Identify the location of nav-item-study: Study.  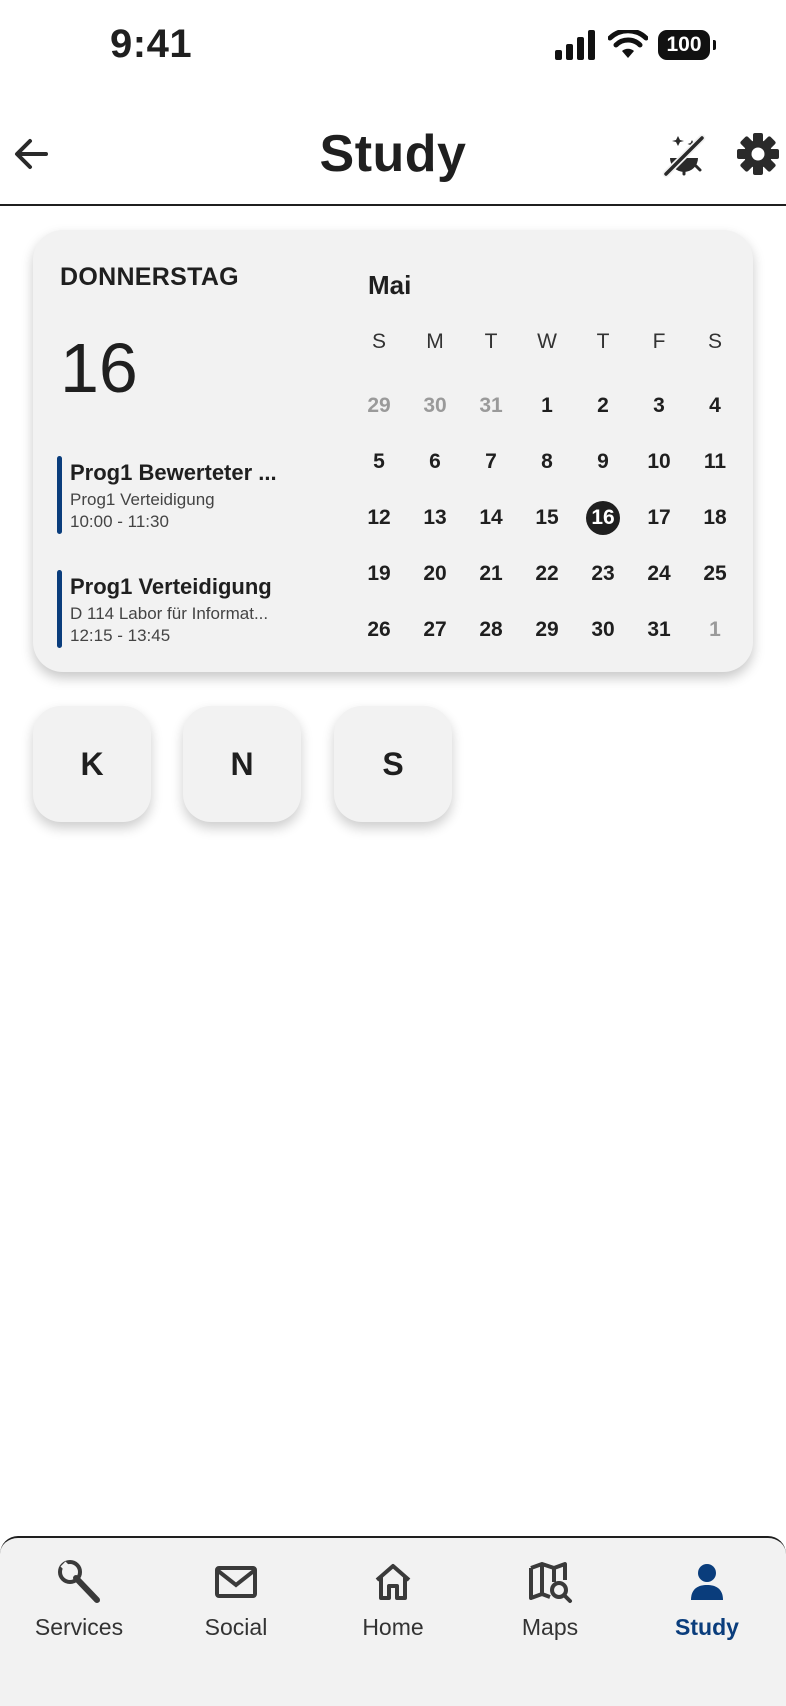
(707, 1613).